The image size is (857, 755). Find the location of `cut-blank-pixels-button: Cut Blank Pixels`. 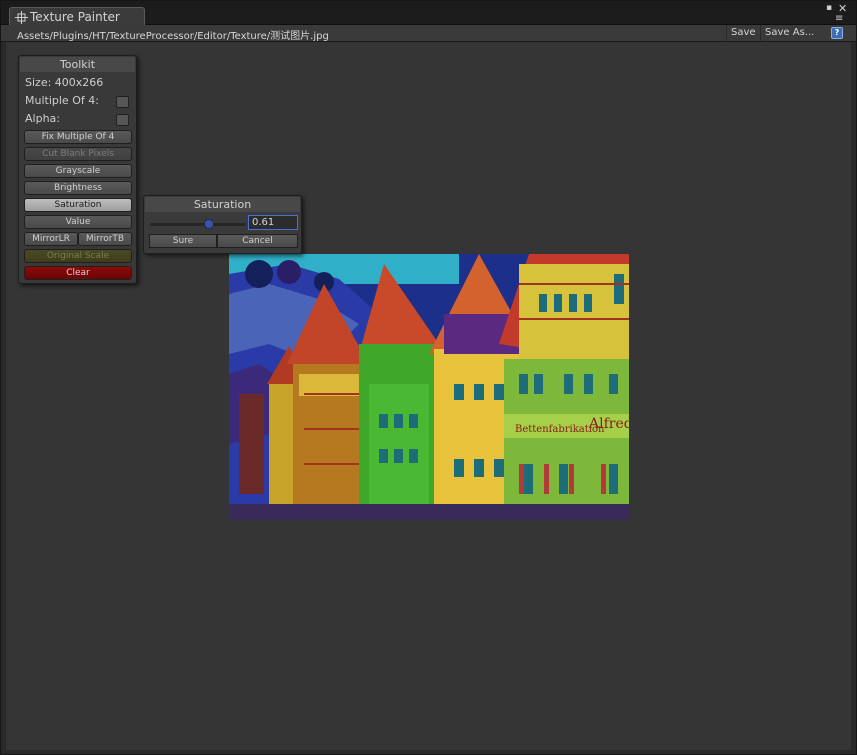

cut-blank-pixels-button: Cut Blank Pixels is located at coordinates (78, 154).